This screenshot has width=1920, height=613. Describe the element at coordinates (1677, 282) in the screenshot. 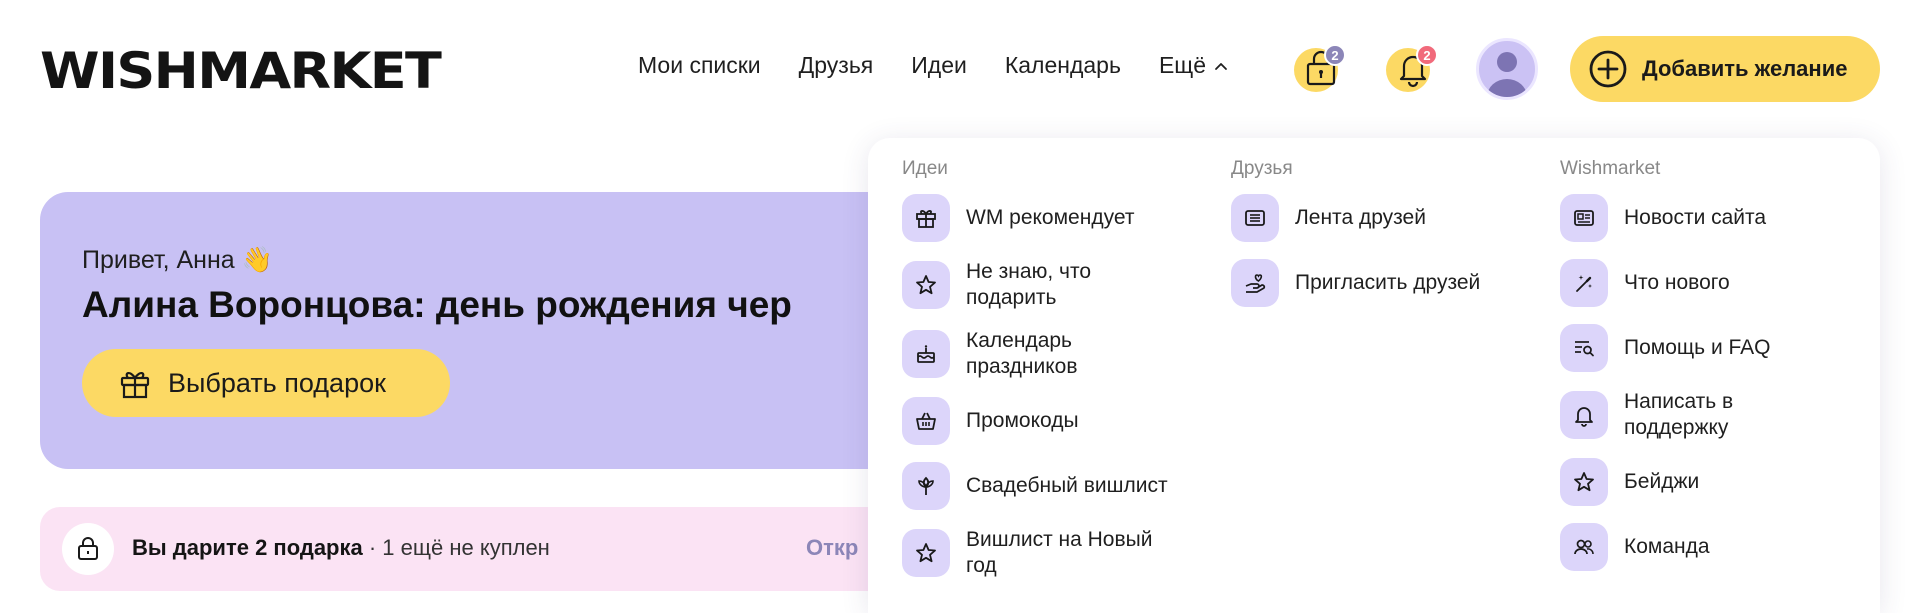

I see `menu-label: Что нового` at that location.